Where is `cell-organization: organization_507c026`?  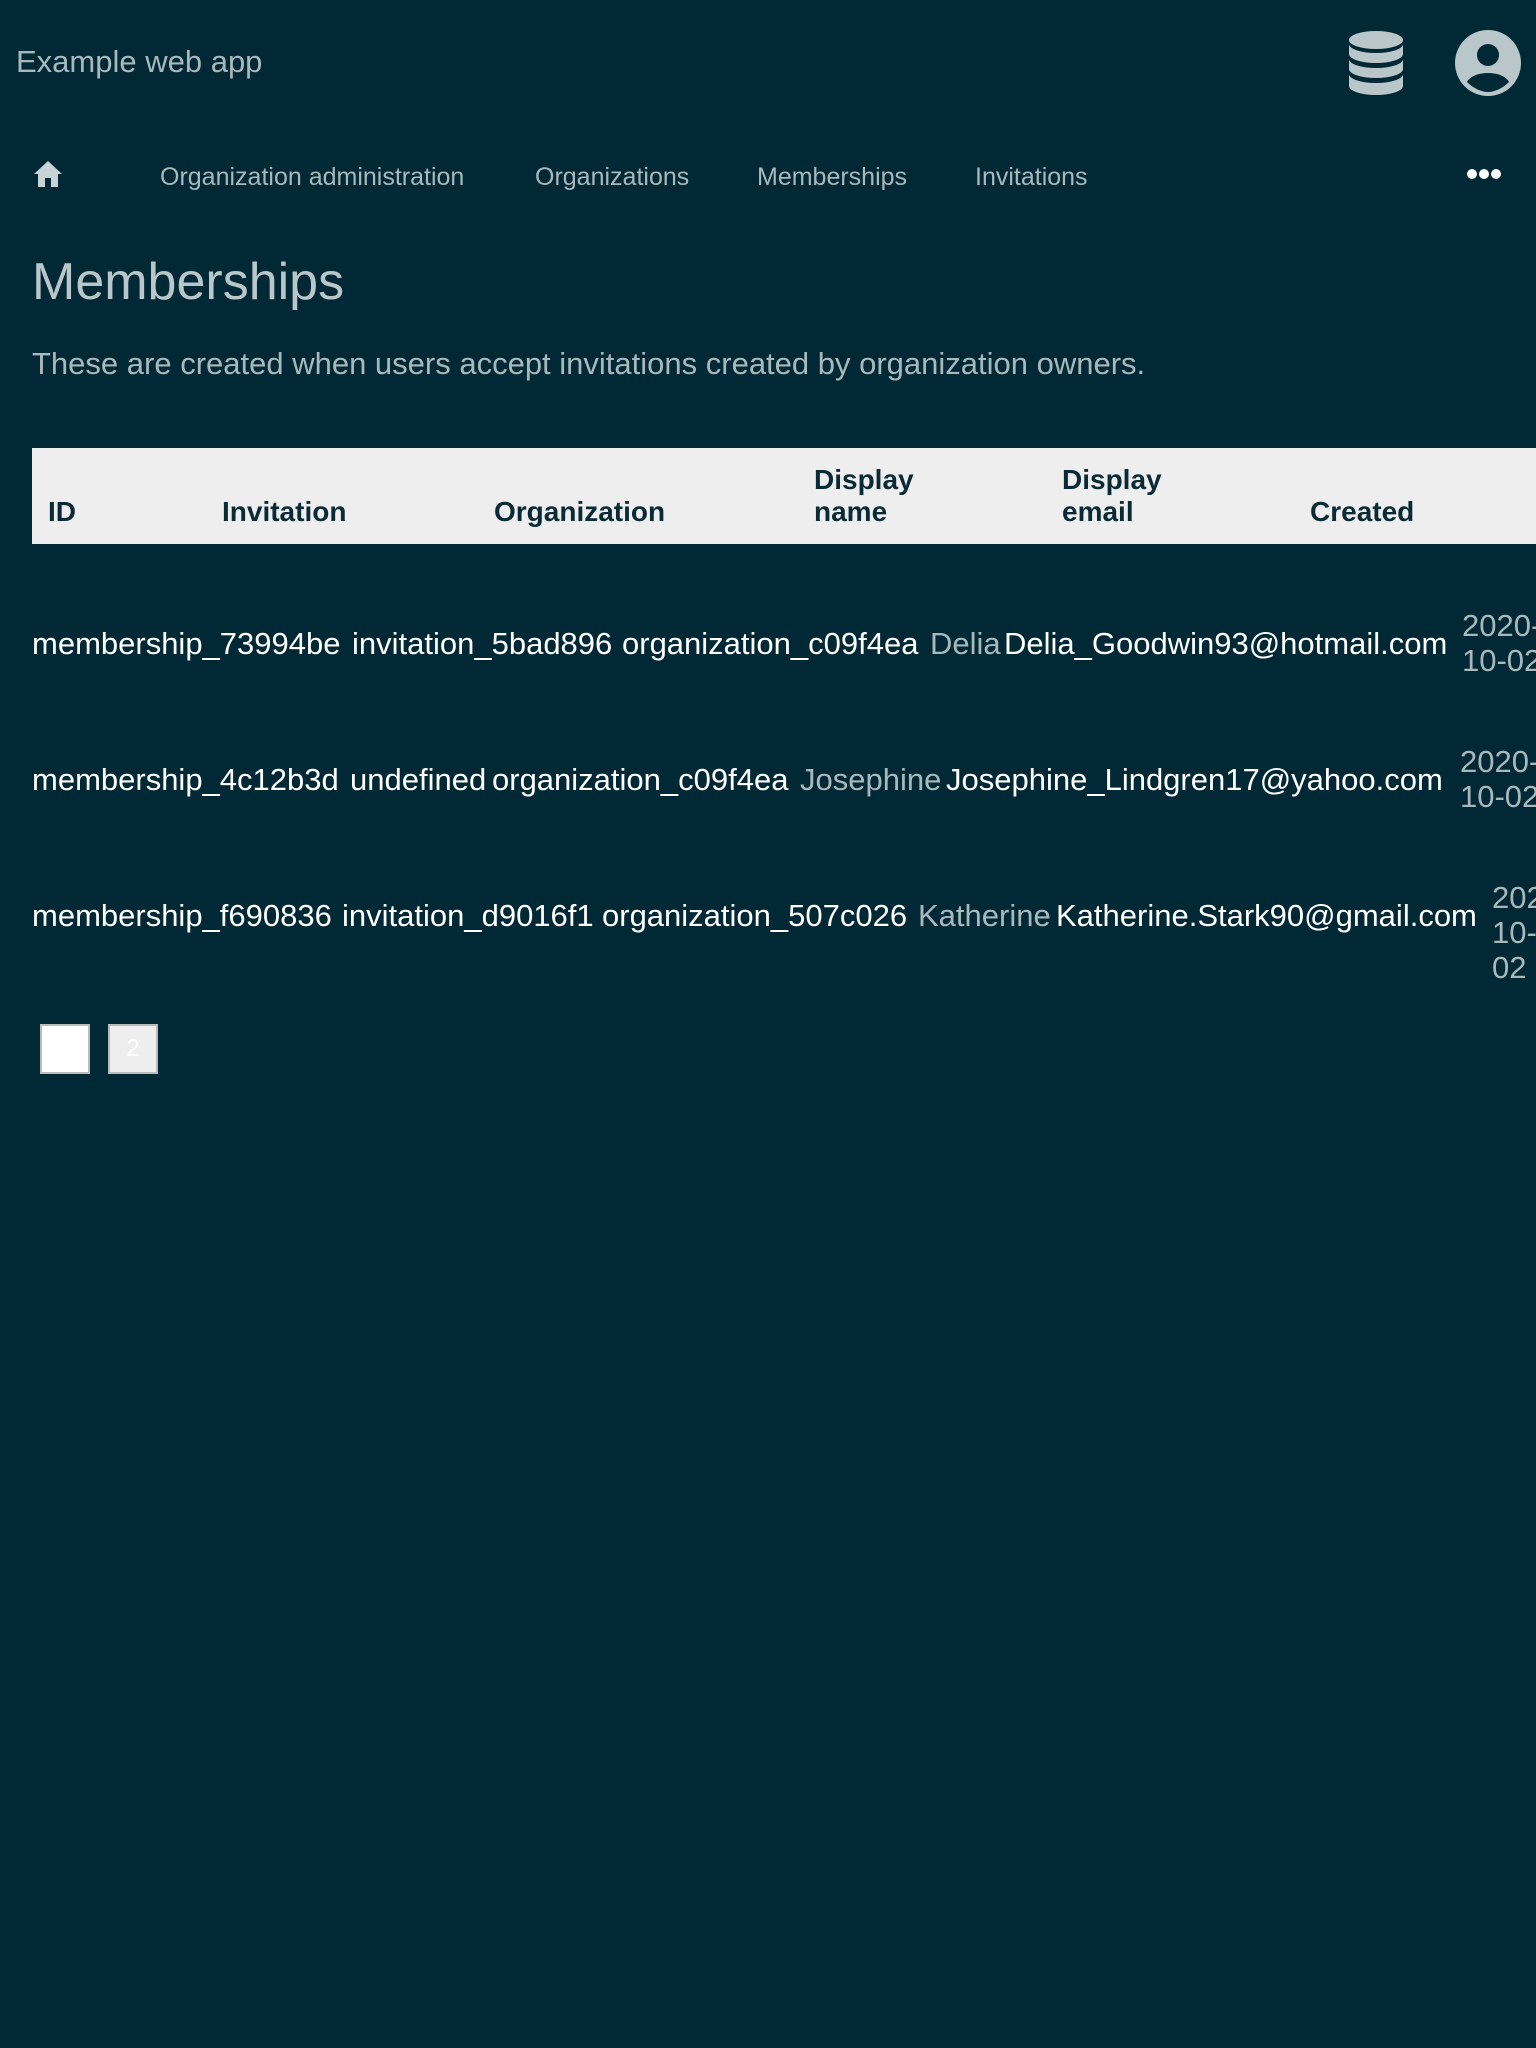
cell-organization: organization_507c026 is located at coordinates (754, 915).